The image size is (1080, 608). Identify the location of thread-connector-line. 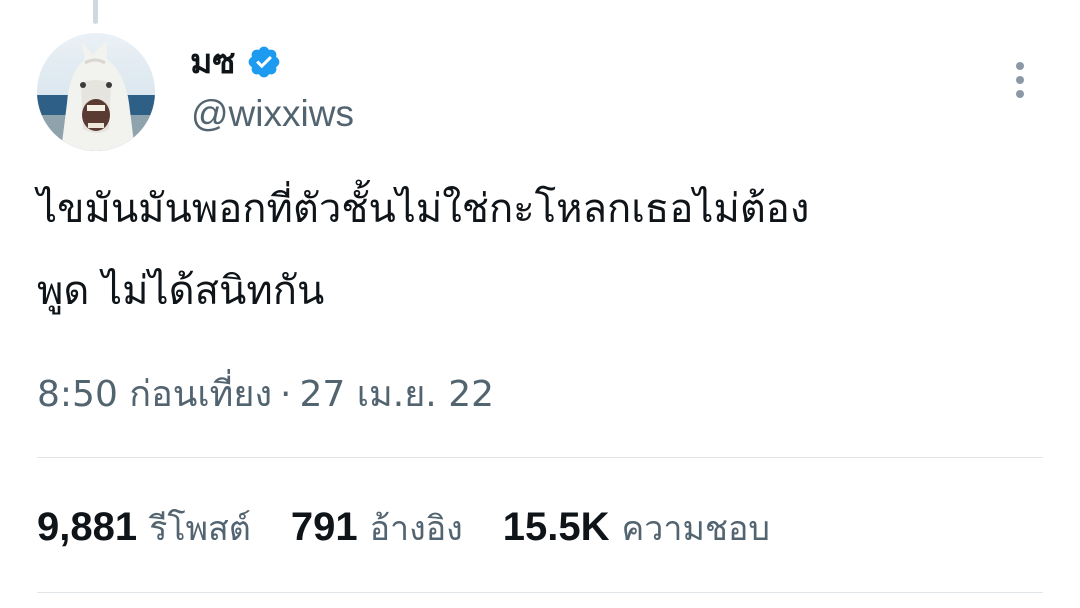
(95, 12).